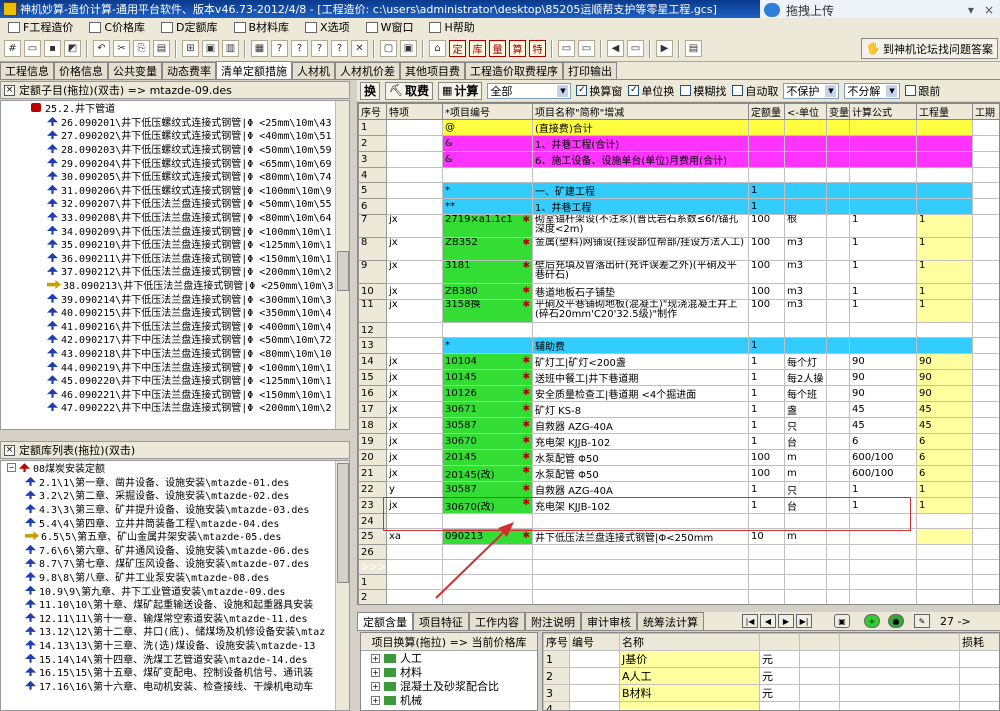 The height and width of the screenshot is (711, 1000). I want to click on tree-item: 47.090222\井下中压法兰盘连接式钢管|Φ <200mm\10m\2, so click(175, 407).